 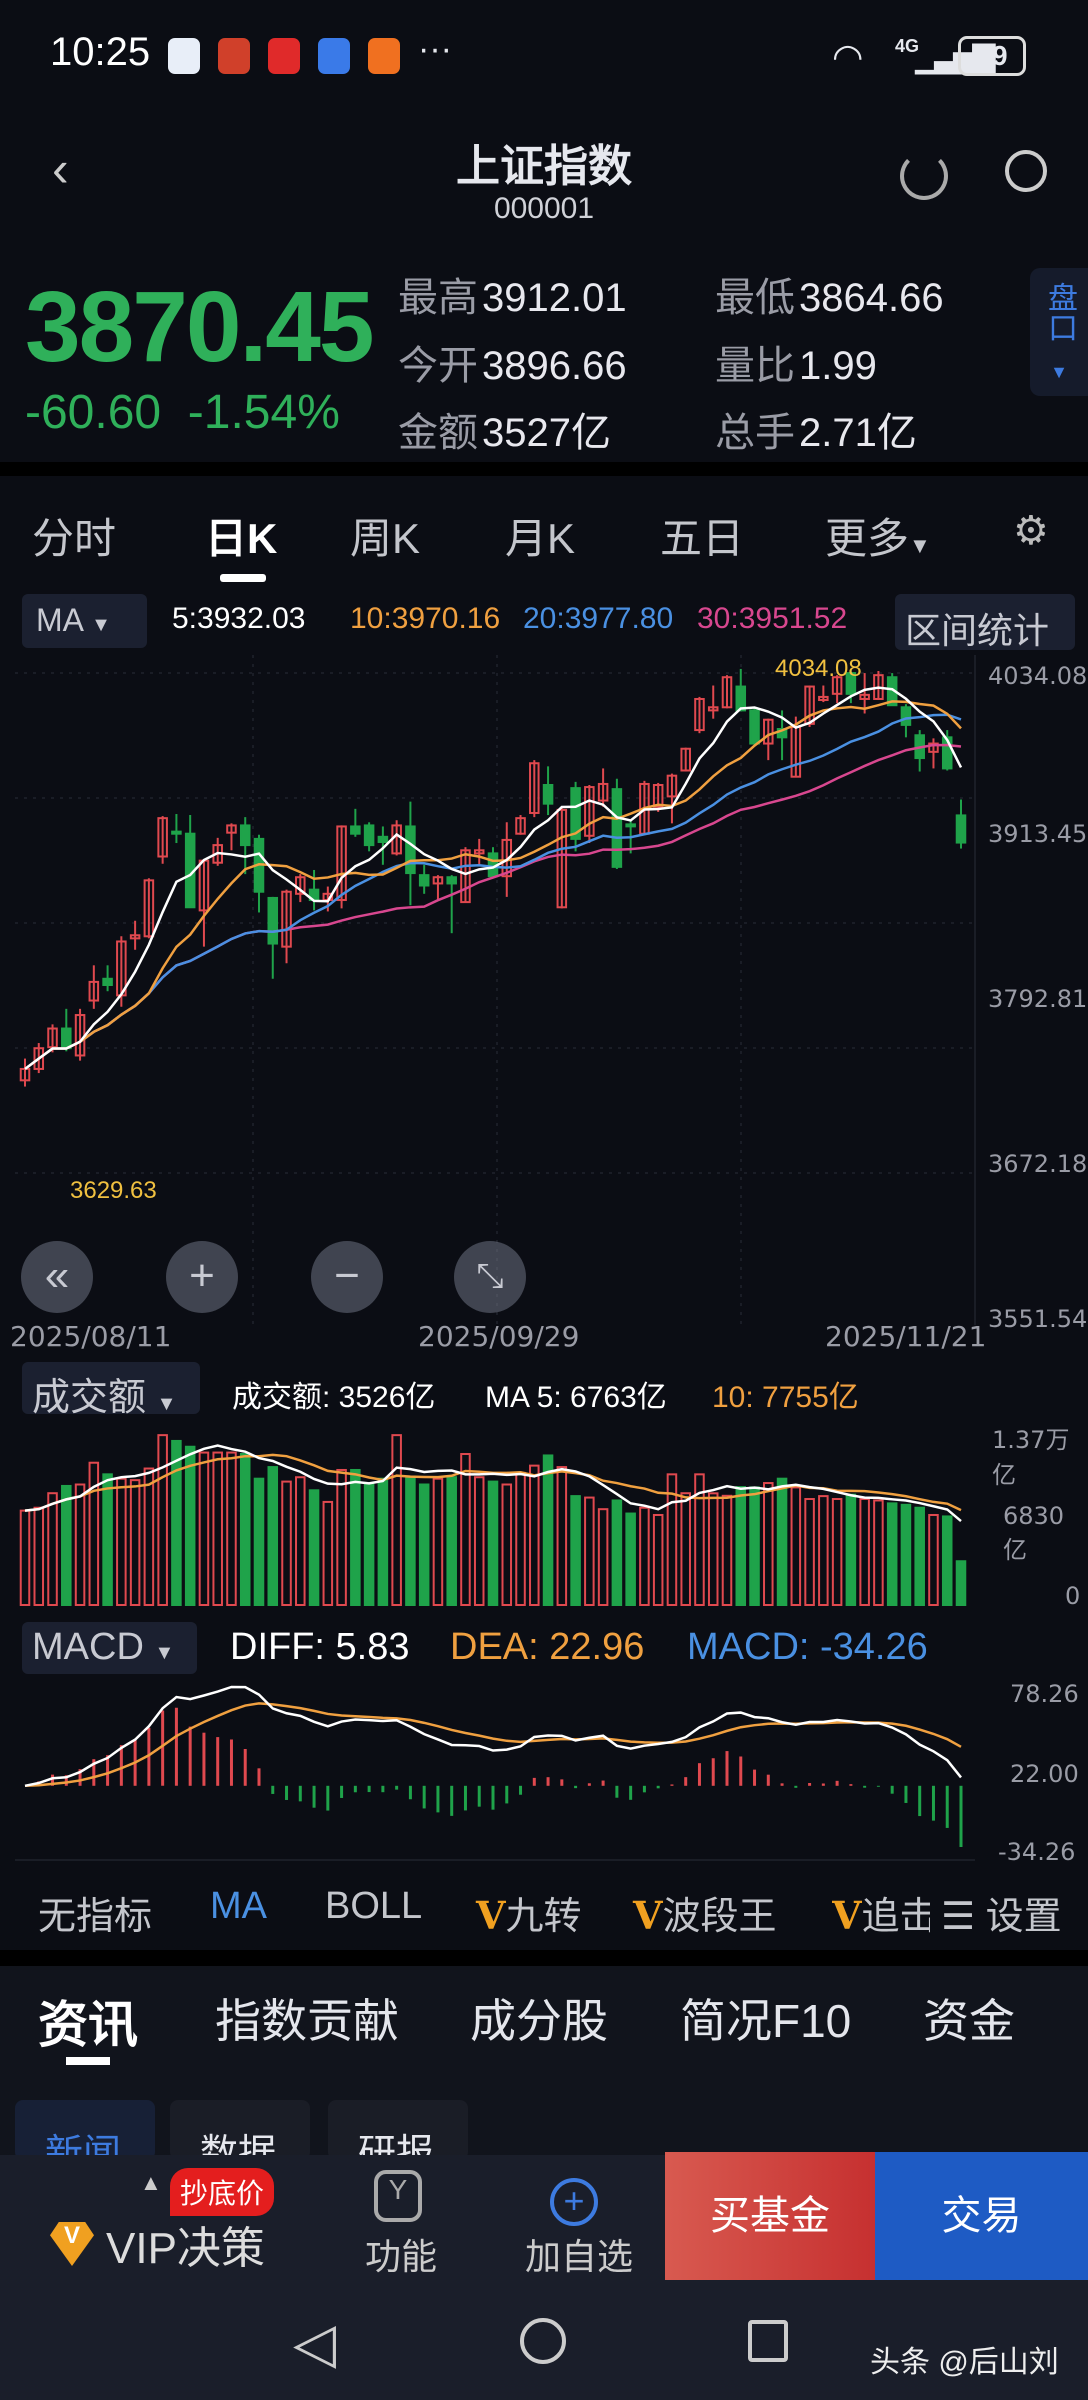 I want to click on watermark: 头条 @后山刘, so click(x=964, y=2362).